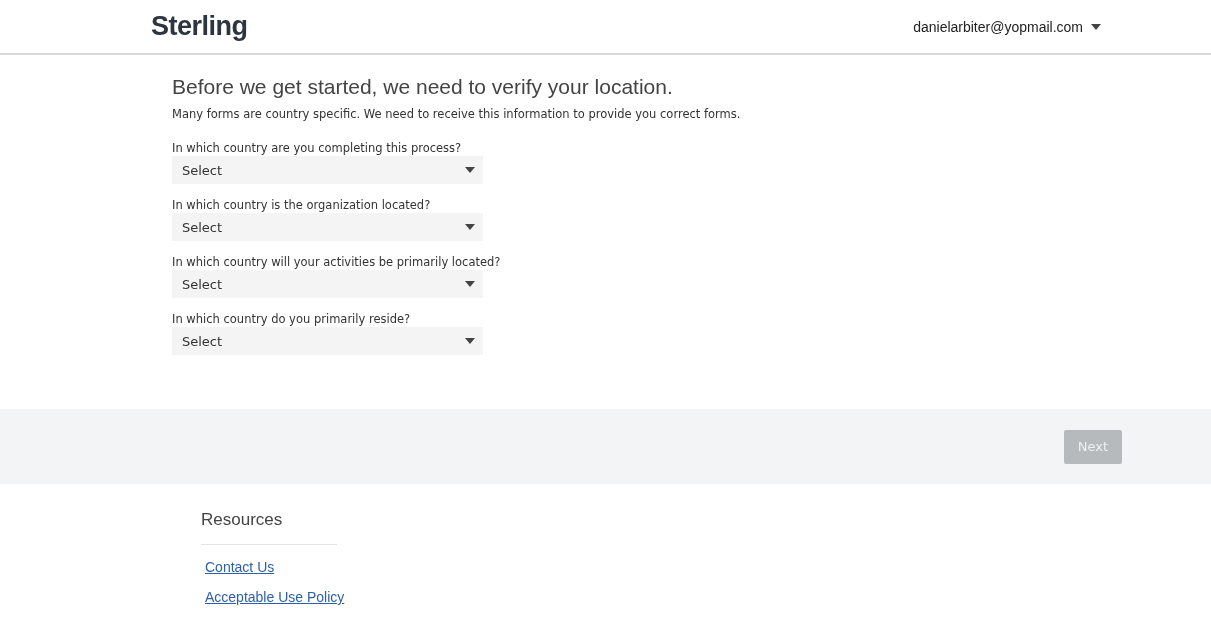 The height and width of the screenshot is (621, 1211). What do you see at coordinates (199, 26) in the screenshot?
I see `logo: Sterling` at bounding box center [199, 26].